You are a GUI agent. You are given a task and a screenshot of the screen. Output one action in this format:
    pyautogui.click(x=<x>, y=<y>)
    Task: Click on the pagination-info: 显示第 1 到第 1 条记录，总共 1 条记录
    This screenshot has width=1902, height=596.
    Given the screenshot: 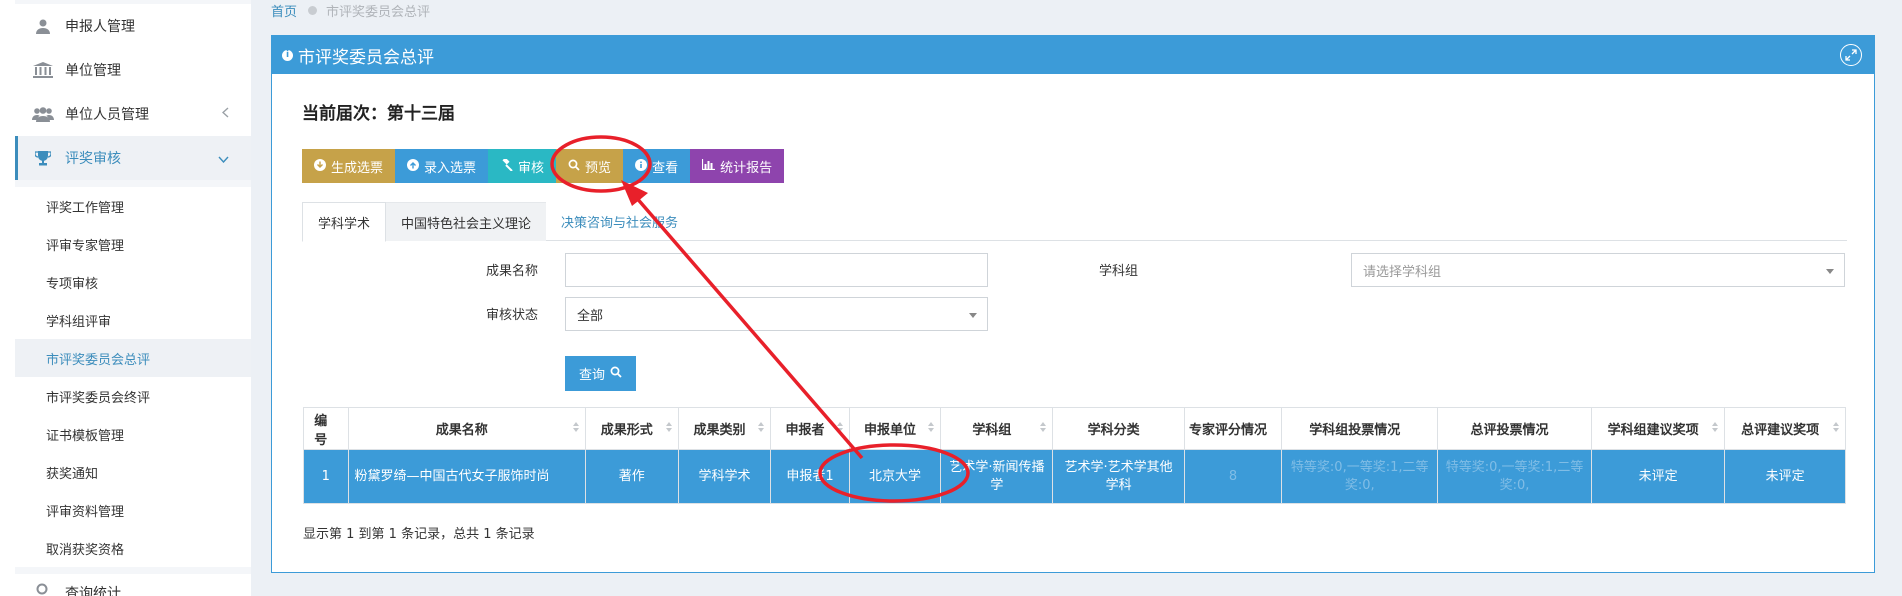 What is the action you would take?
    pyautogui.click(x=419, y=534)
    